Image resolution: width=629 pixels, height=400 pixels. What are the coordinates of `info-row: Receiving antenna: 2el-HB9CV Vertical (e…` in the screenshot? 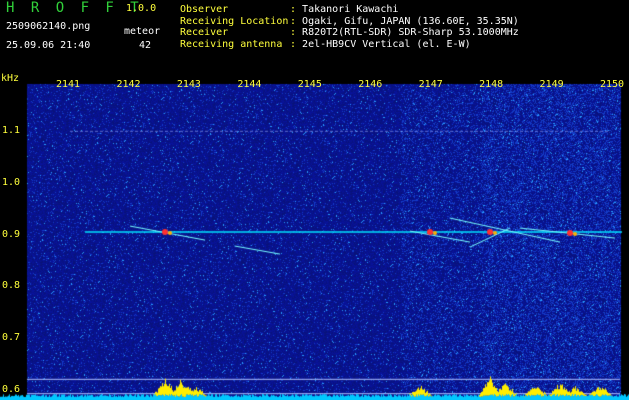 It's located at (325, 44).